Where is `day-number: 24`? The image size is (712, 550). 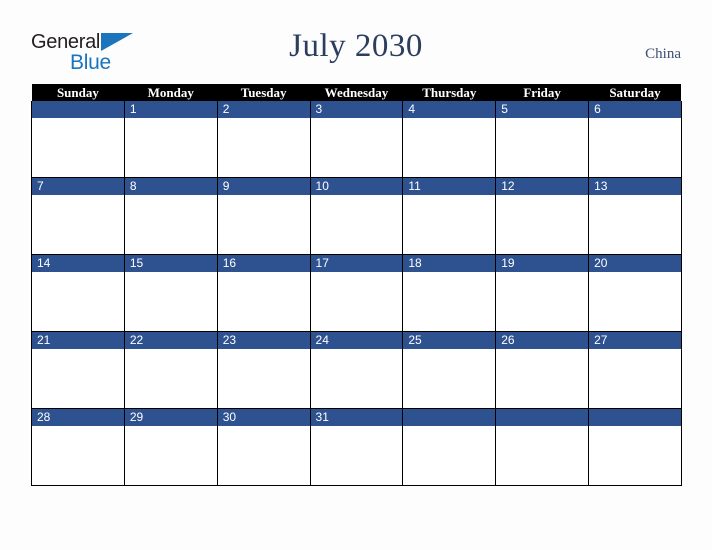
day-number: 24 is located at coordinates (356, 340).